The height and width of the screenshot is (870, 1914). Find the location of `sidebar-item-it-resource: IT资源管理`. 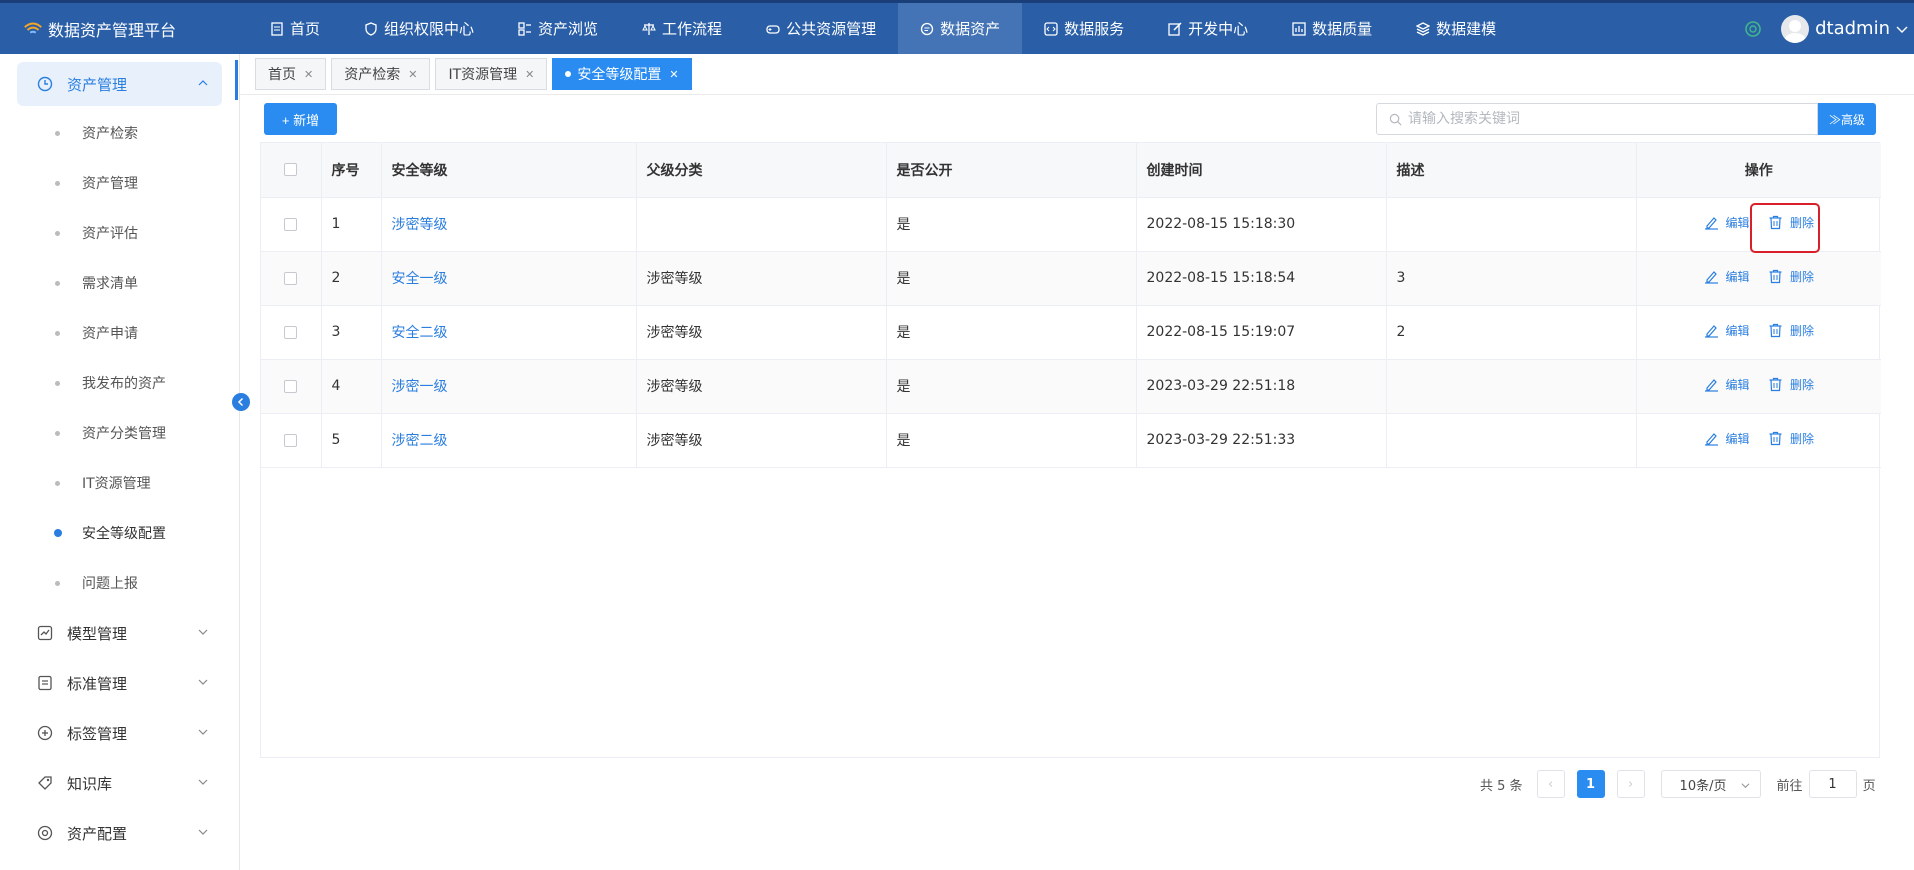

sidebar-item-it-resource: IT资源管理 is located at coordinates (120, 483).